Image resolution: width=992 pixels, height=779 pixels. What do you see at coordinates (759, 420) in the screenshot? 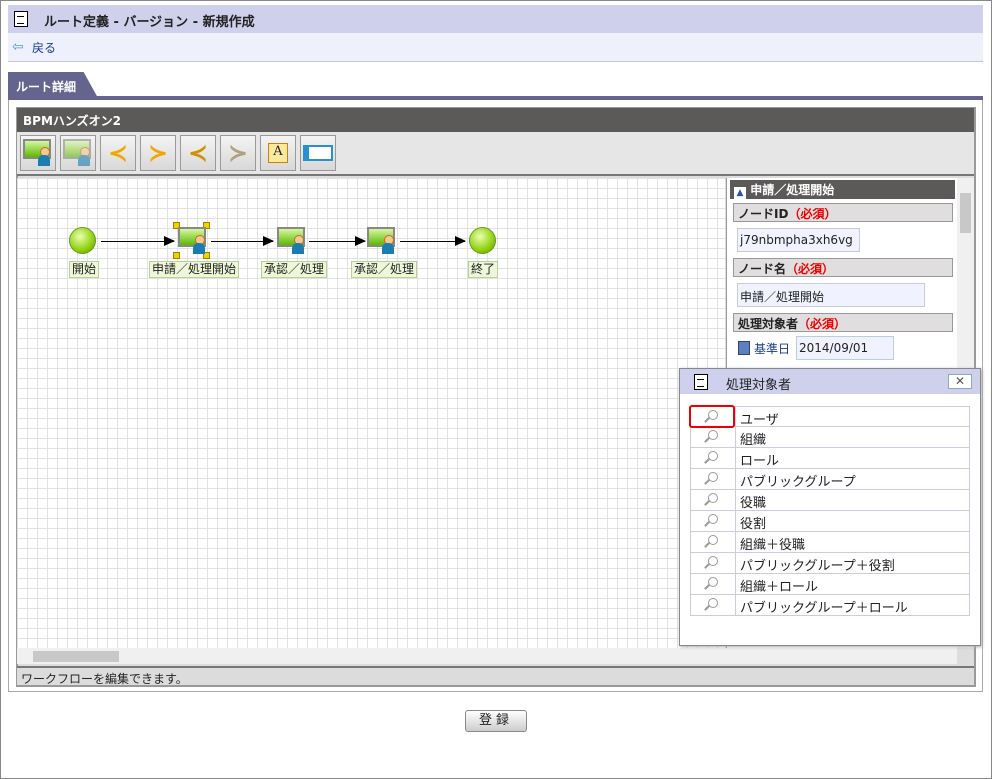
I see `list-item-label: ユーザ` at bounding box center [759, 420].